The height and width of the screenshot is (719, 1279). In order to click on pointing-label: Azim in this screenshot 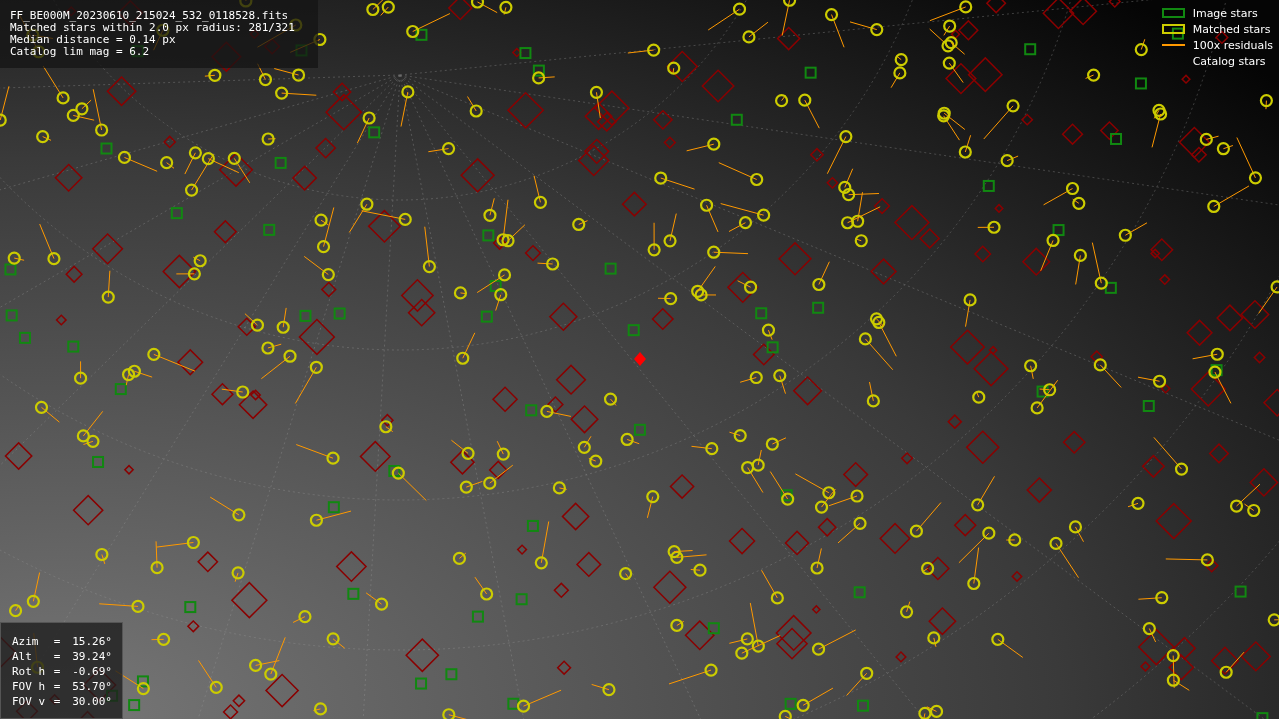, I will do `click(26, 642)`.